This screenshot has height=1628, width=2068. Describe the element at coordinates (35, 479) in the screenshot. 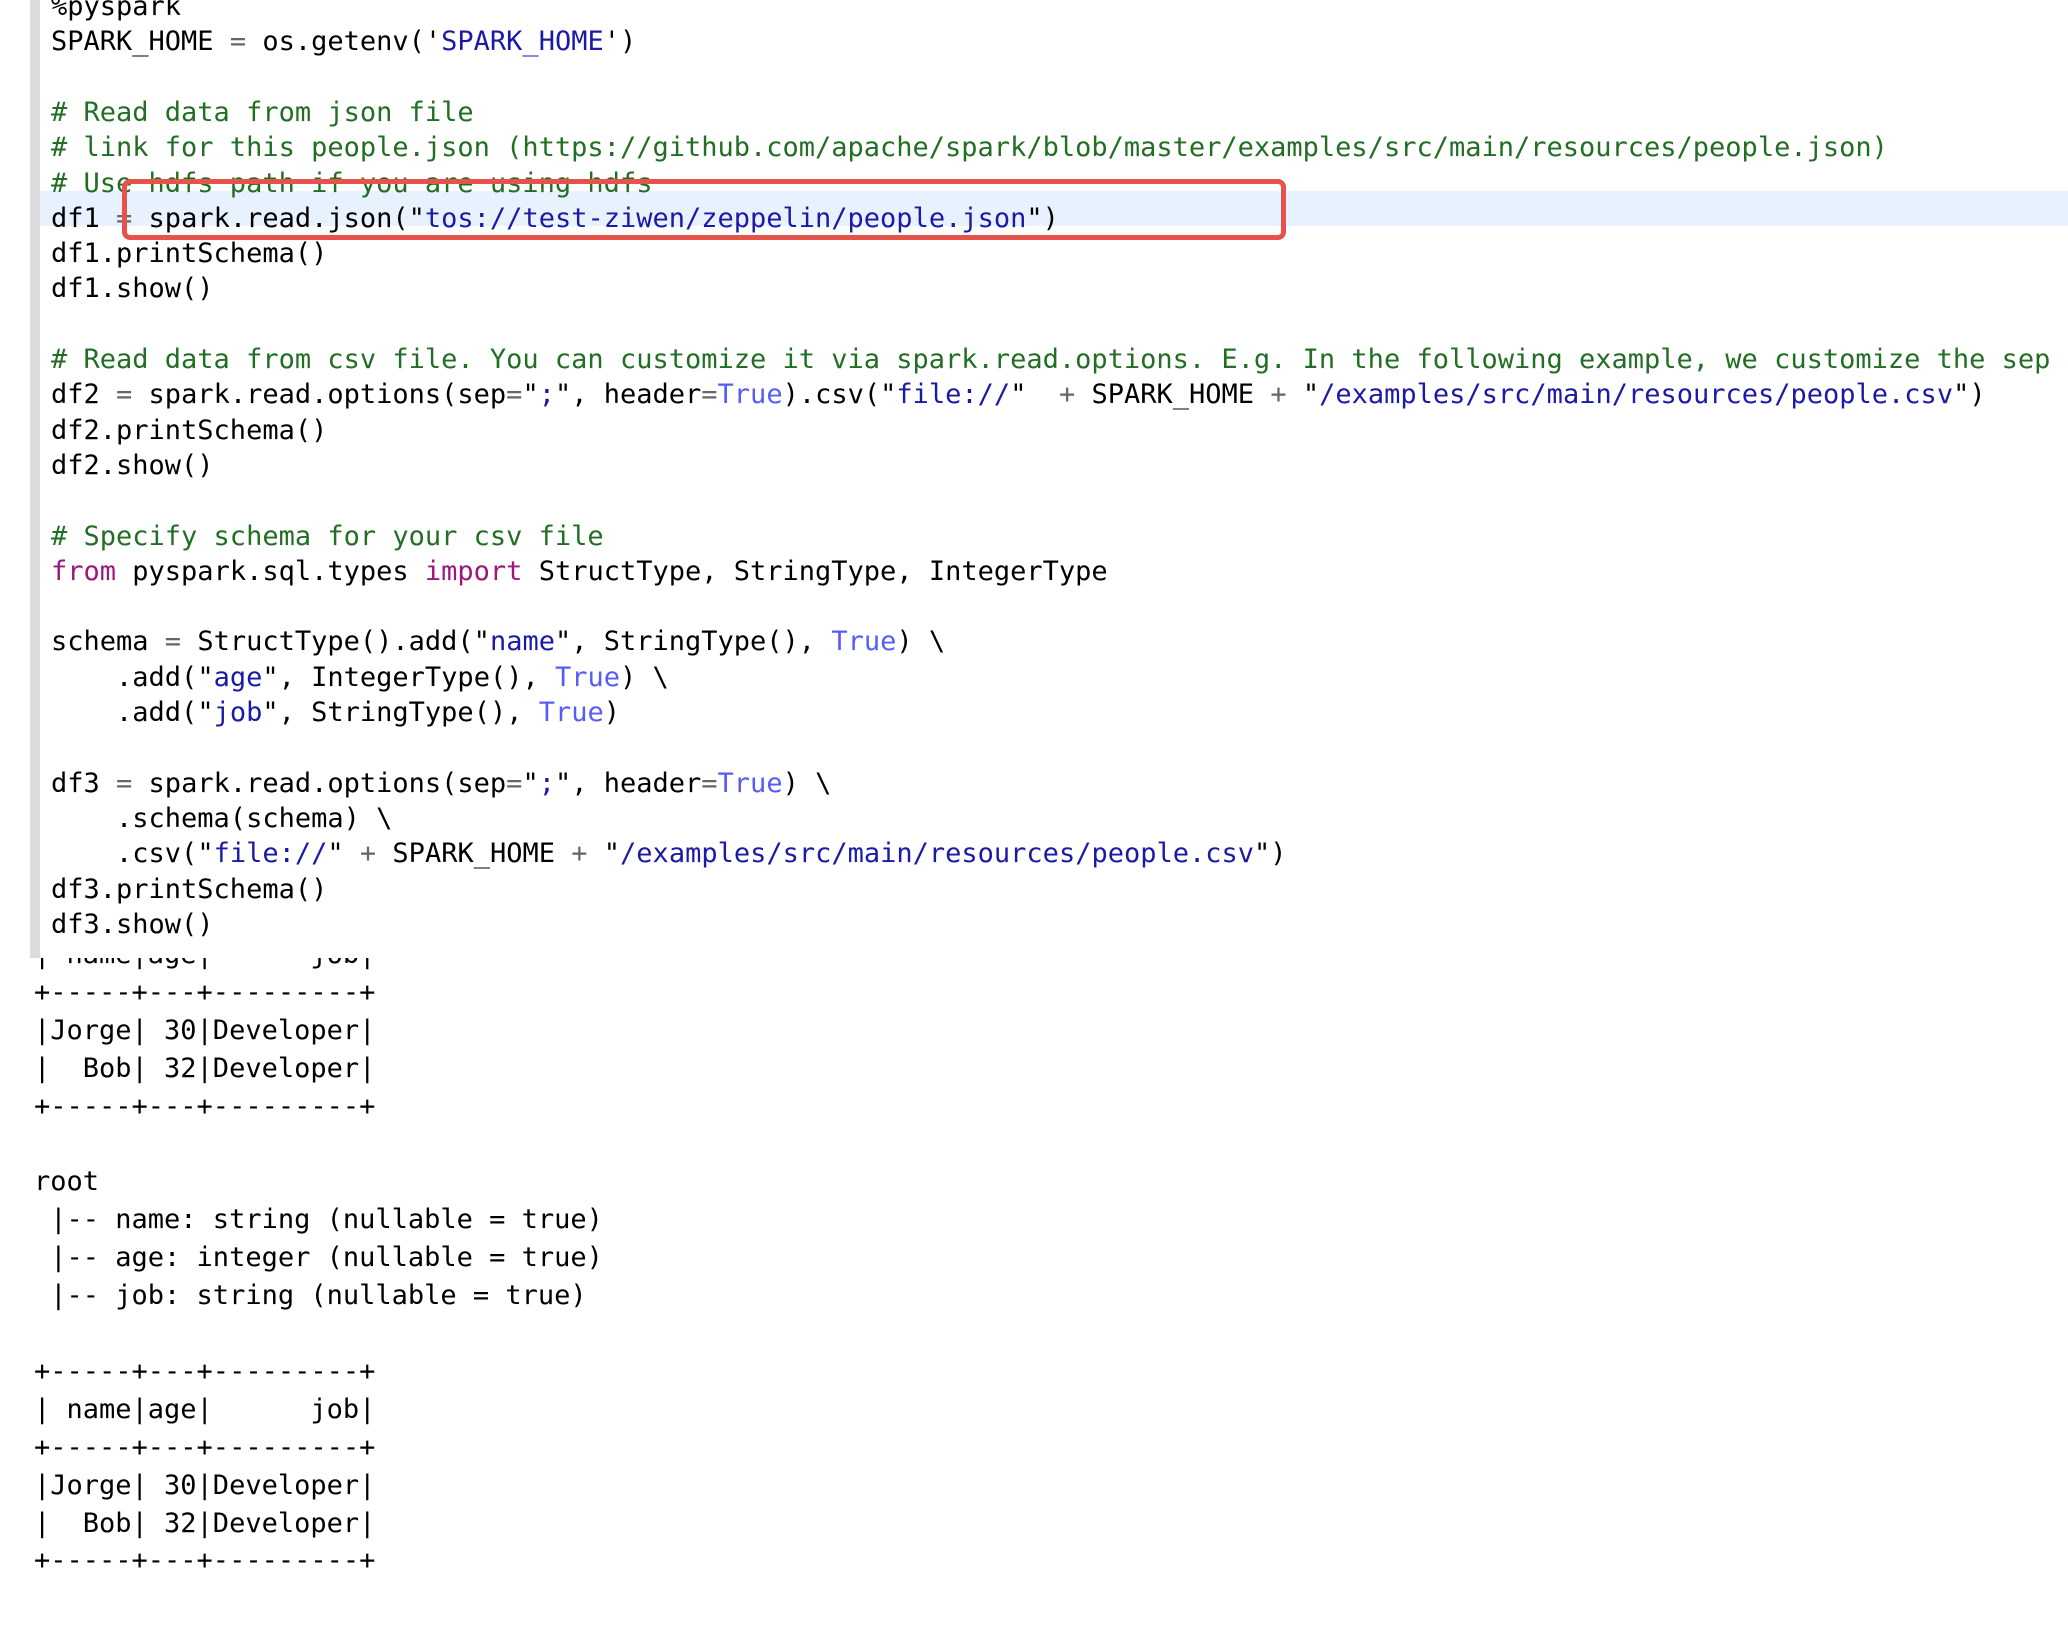

I see `editor-gutter` at that location.